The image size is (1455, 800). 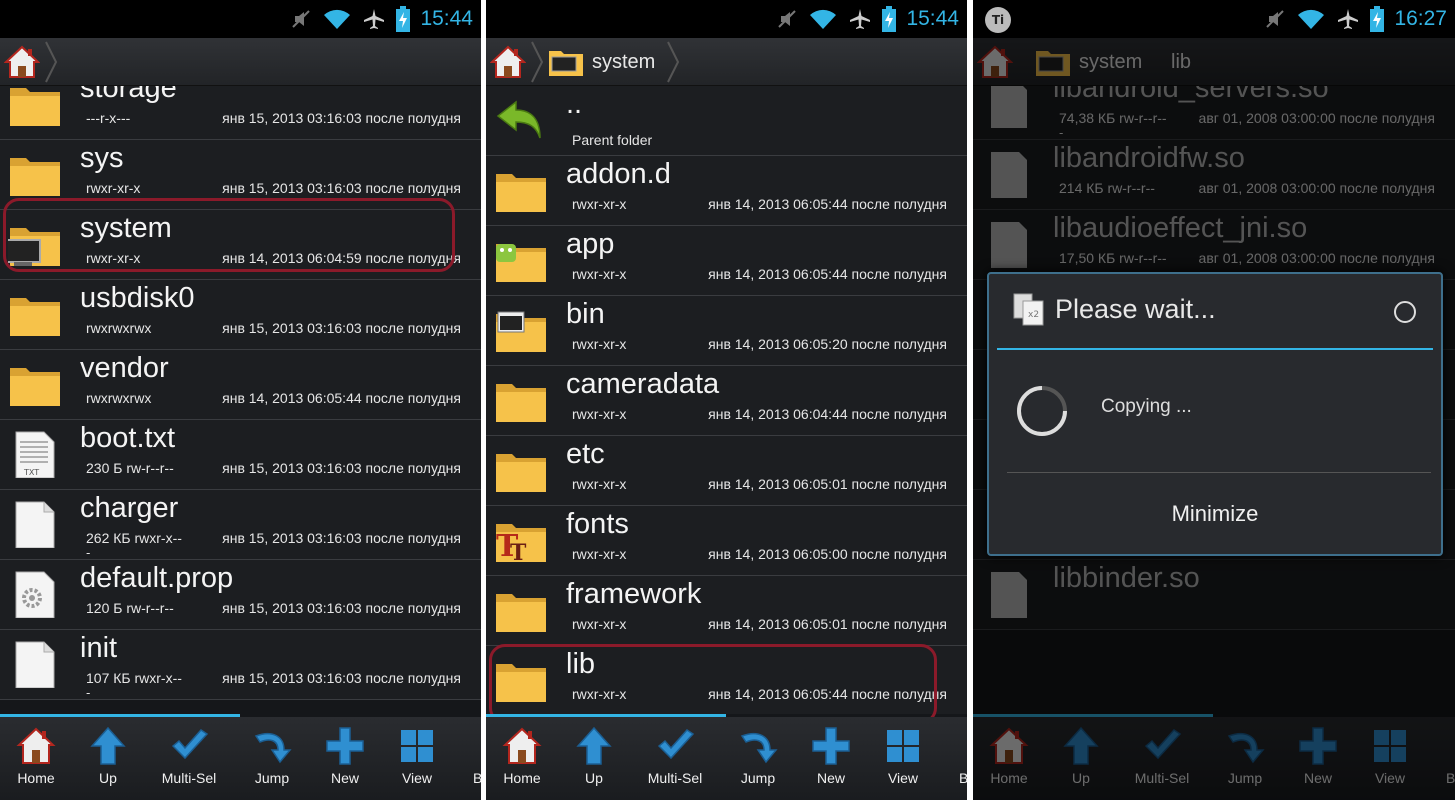 What do you see at coordinates (585, 454) in the screenshot?
I see `file-name: etc` at bounding box center [585, 454].